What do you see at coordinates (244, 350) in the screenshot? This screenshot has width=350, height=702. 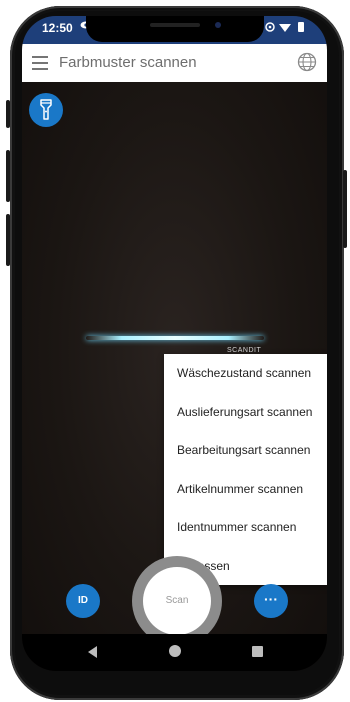 I see `scandit-watermark: SCANDIT` at bounding box center [244, 350].